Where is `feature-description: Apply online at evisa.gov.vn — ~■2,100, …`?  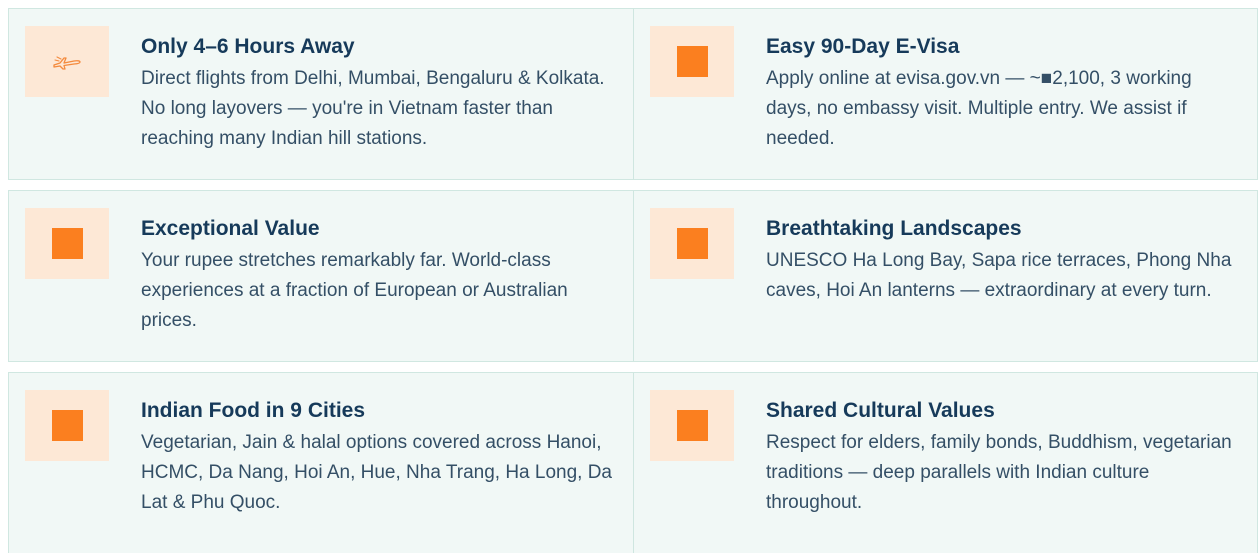
feature-description: Apply online at evisa.gov.vn — ~■2,100, … is located at coordinates (979, 108).